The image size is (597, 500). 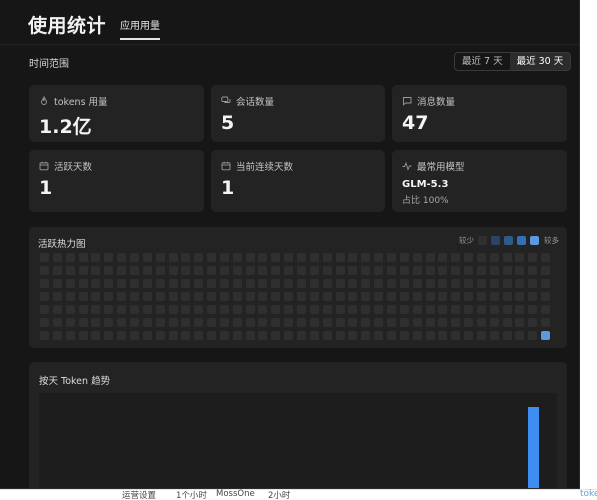 I want to click on active-days-card: 活跃天数 1, so click(x=116, y=181).